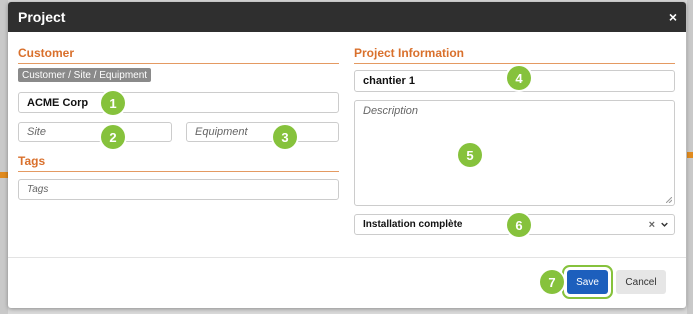 This screenshot has width=693, height=314. I want to click on customer-field: ACME Corp, so click(178, 102).